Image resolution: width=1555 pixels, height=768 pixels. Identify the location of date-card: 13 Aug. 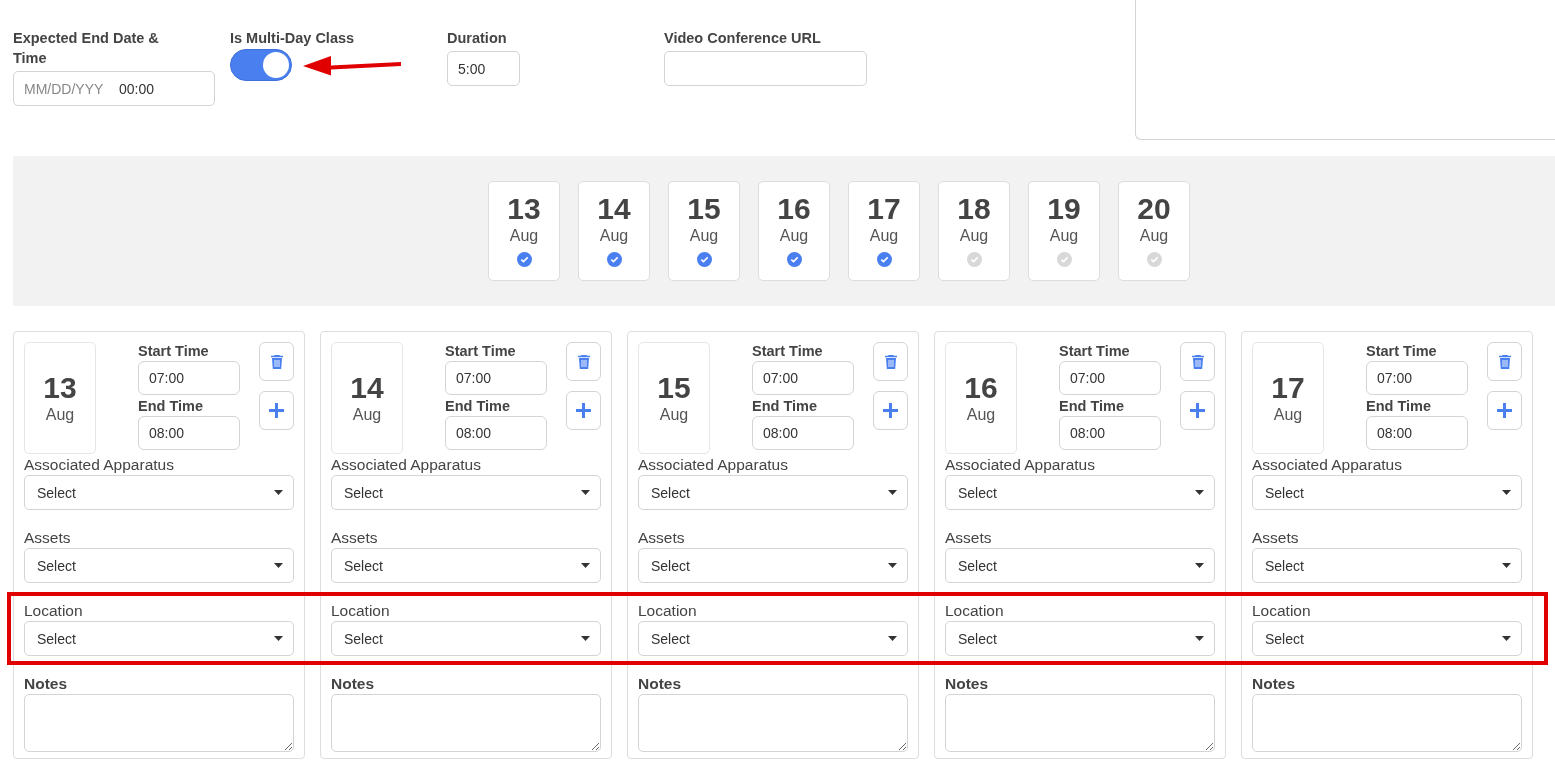
(524, 231).